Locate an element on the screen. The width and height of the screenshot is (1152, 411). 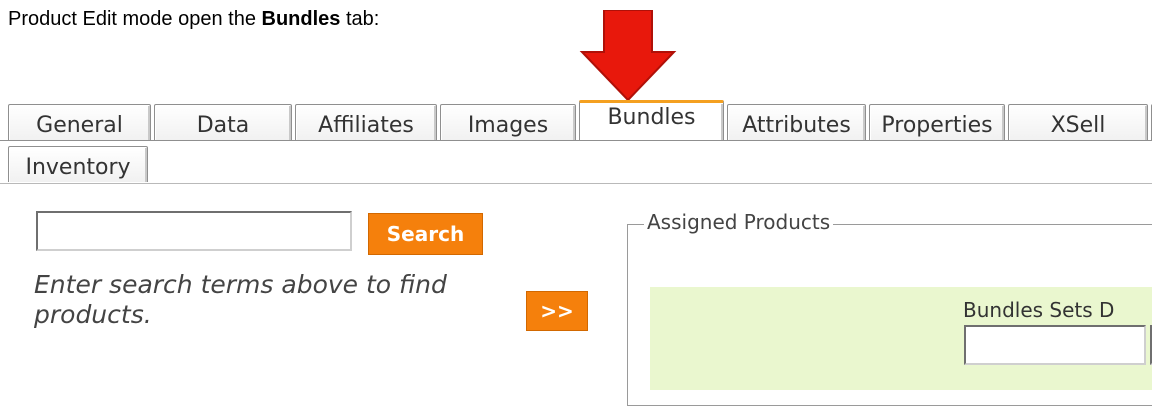
tab-inventory: Inventory is located at coordinates (78, 164).